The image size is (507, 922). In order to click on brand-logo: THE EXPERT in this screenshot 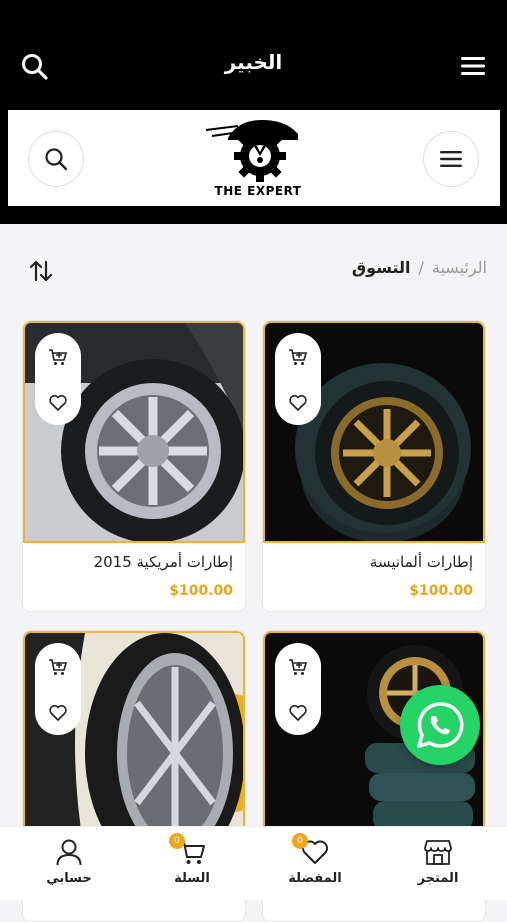, I will do `click(258, 159)`.